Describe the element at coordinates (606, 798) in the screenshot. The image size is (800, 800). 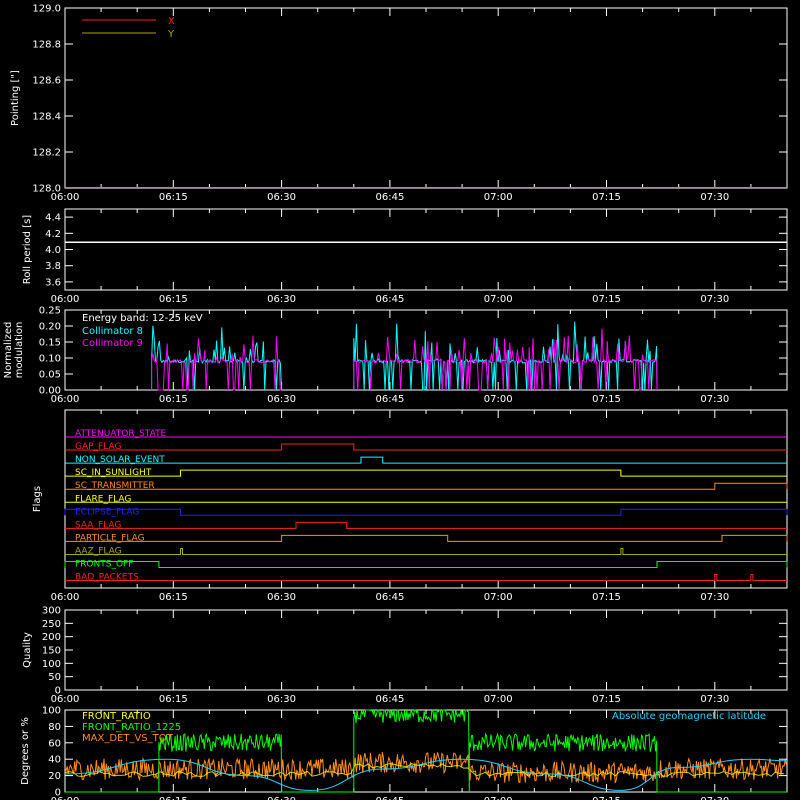
I see `ratios-xtick-label: 07:15` at that location.